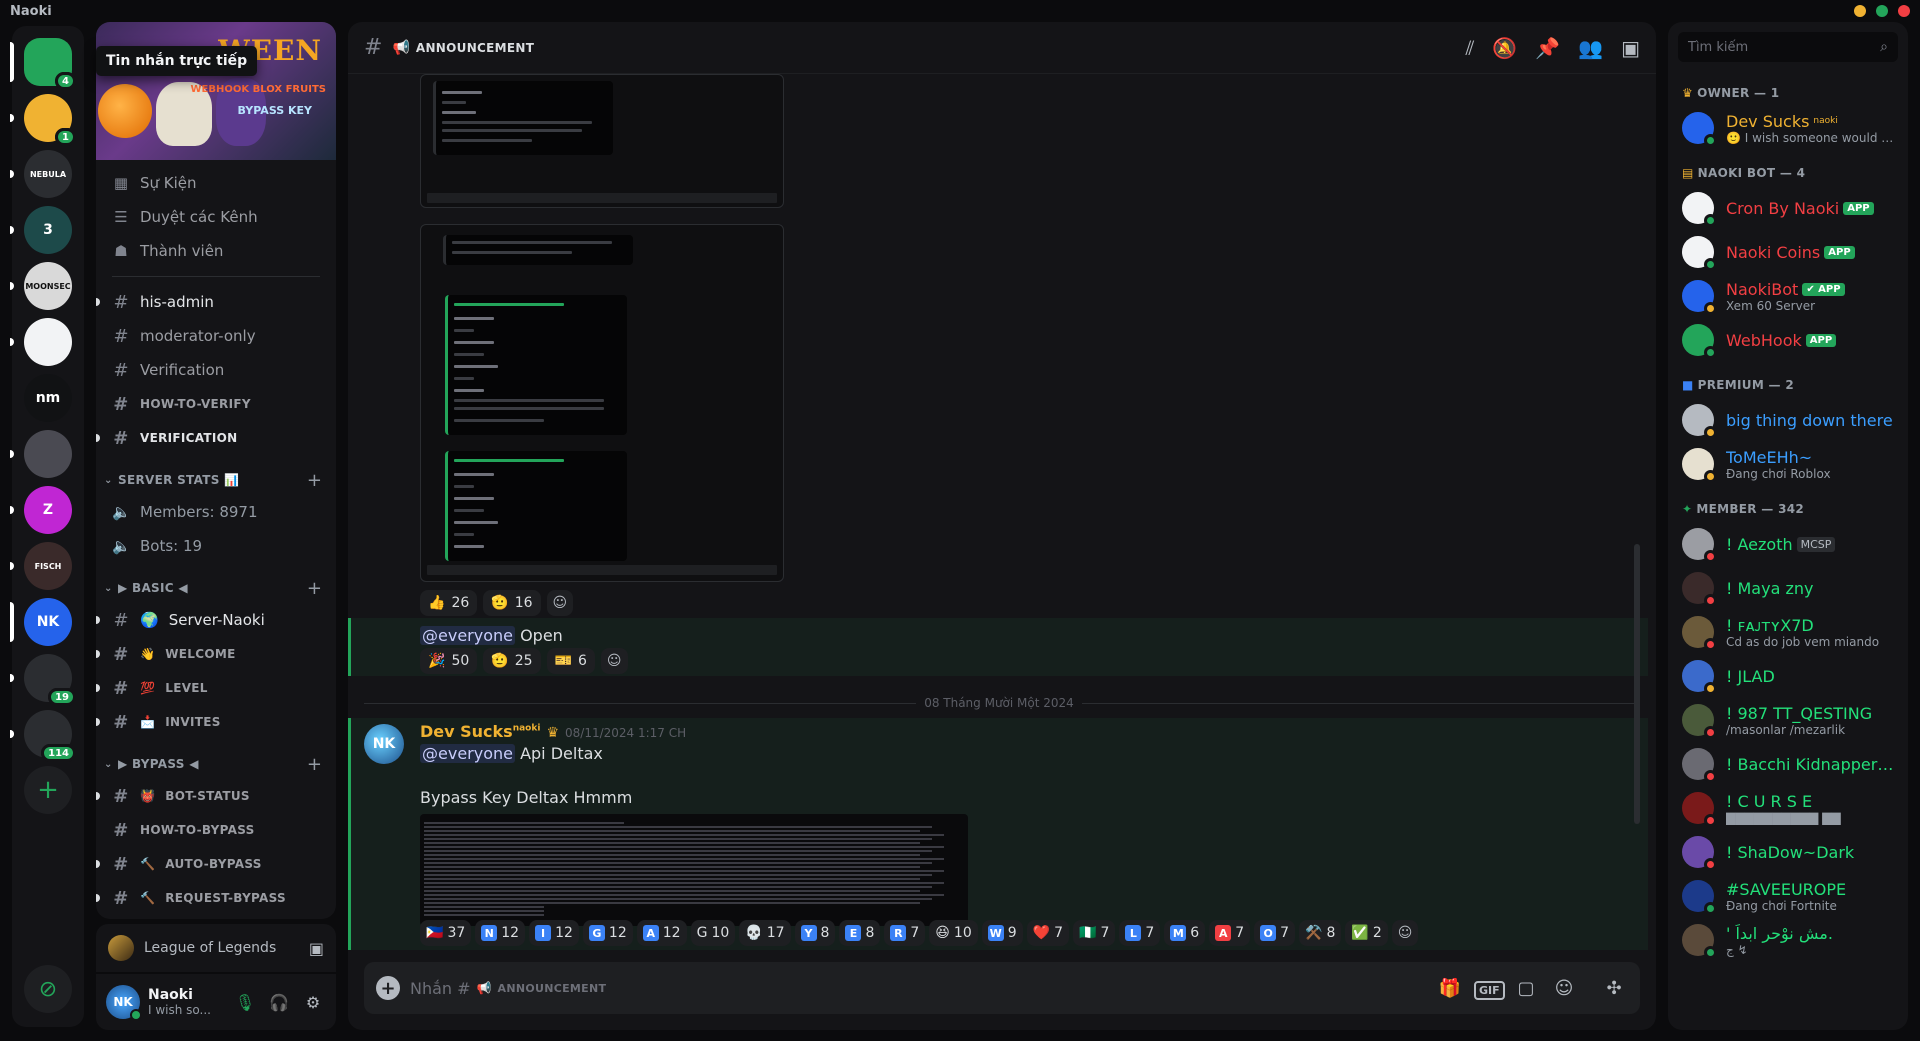 The image size is (1920, 1041). I want to click on attachment-image, so click(694, 870).